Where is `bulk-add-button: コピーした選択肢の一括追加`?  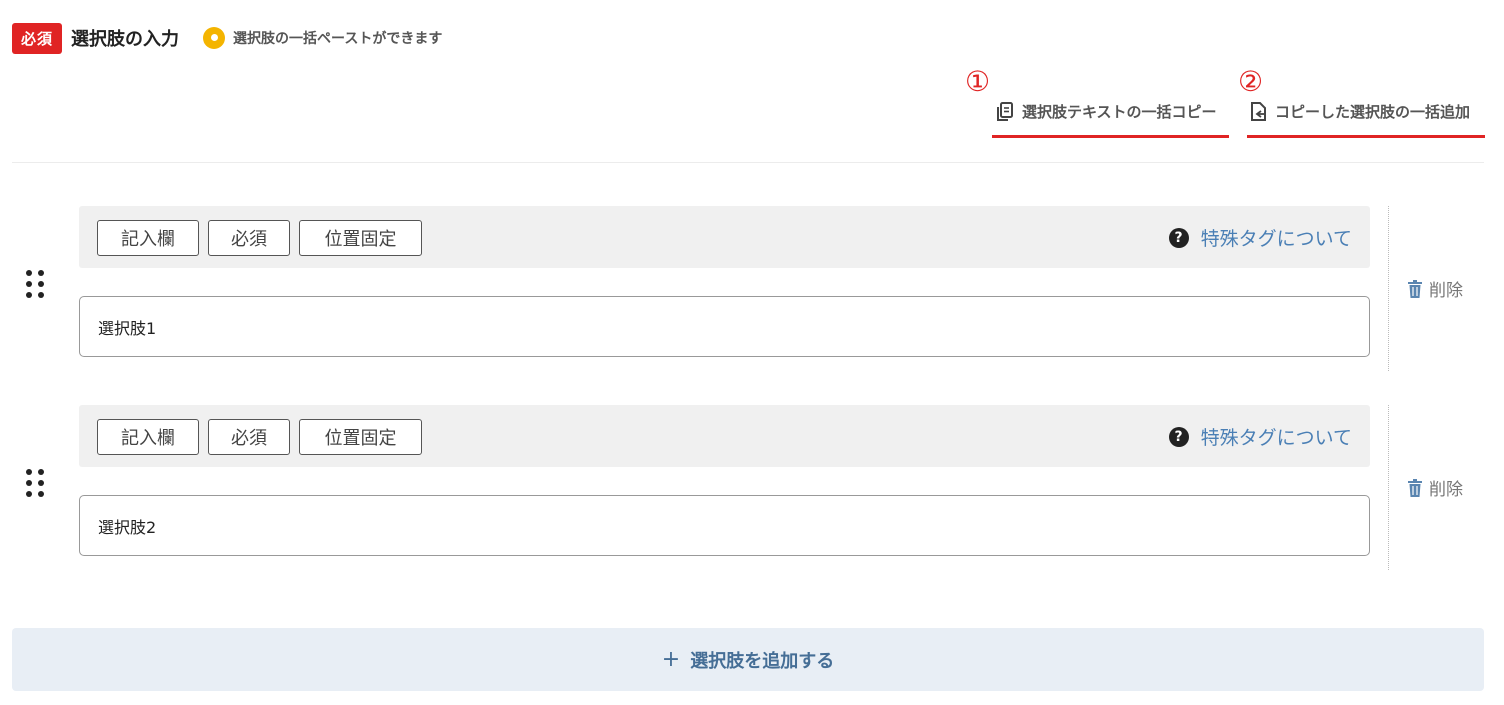
bulk-add-button: コピーした選択肢の一括追加 is located at coordinates (1360, 111).